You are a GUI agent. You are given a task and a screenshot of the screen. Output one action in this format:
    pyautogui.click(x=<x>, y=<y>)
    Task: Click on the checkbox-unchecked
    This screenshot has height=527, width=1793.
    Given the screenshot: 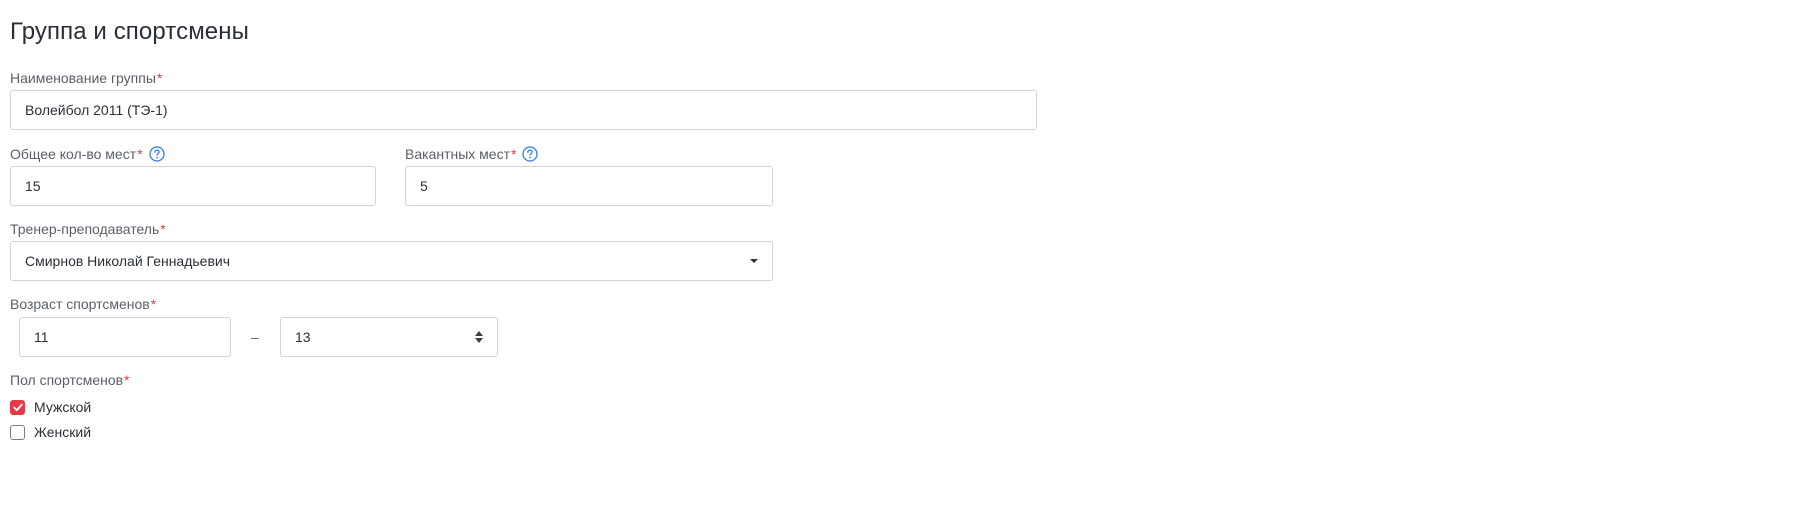 What is the action you would take?
    pyautogui.click(x=17, y=432)
    